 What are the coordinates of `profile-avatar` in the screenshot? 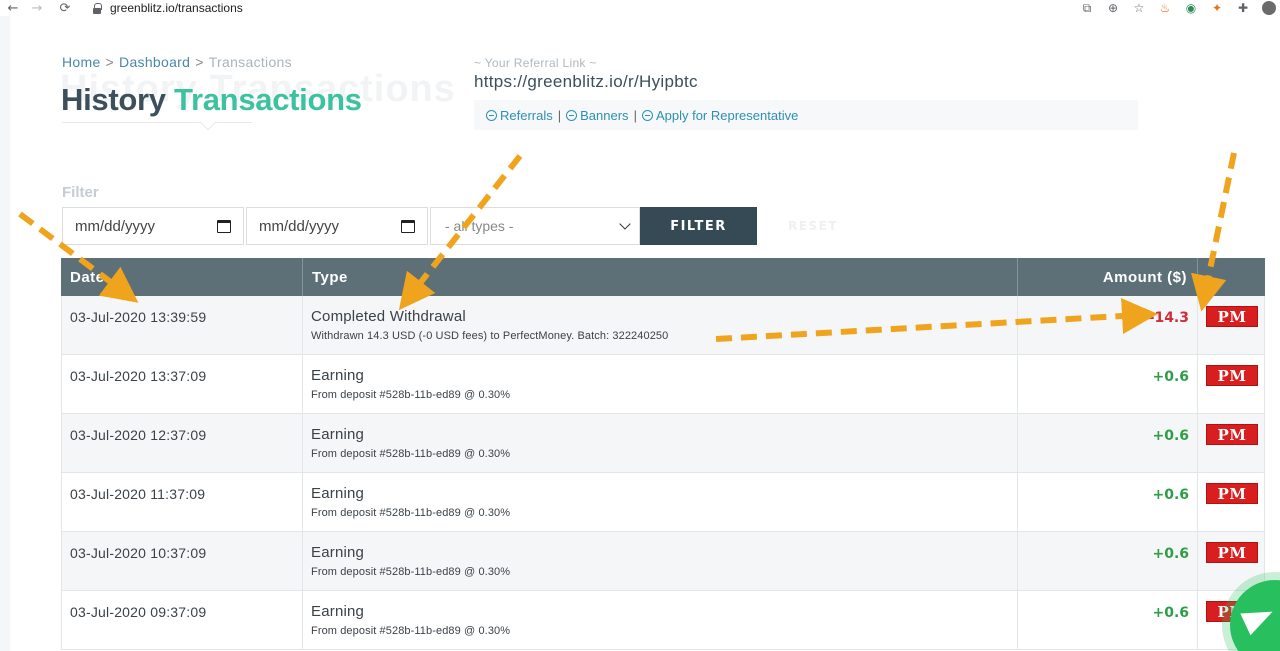 It's located at (1269, 8).